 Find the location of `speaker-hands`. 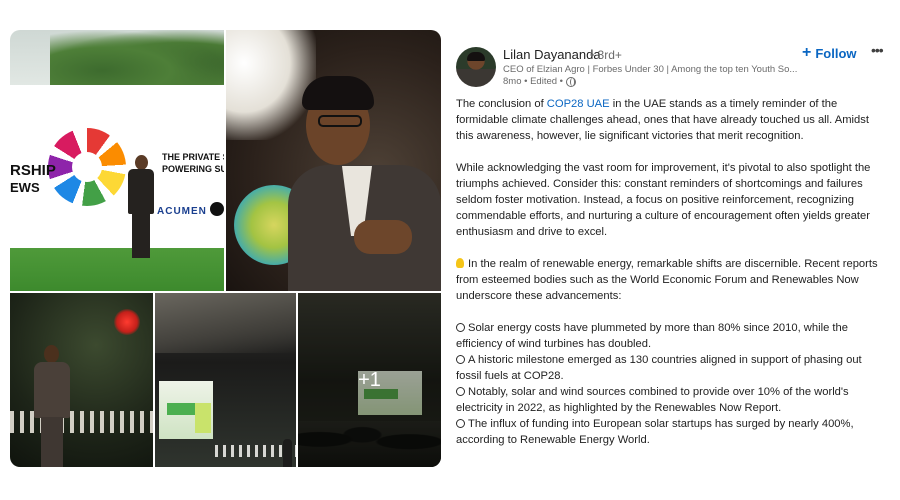

speaker-hands is located at coordinates (383, 237).